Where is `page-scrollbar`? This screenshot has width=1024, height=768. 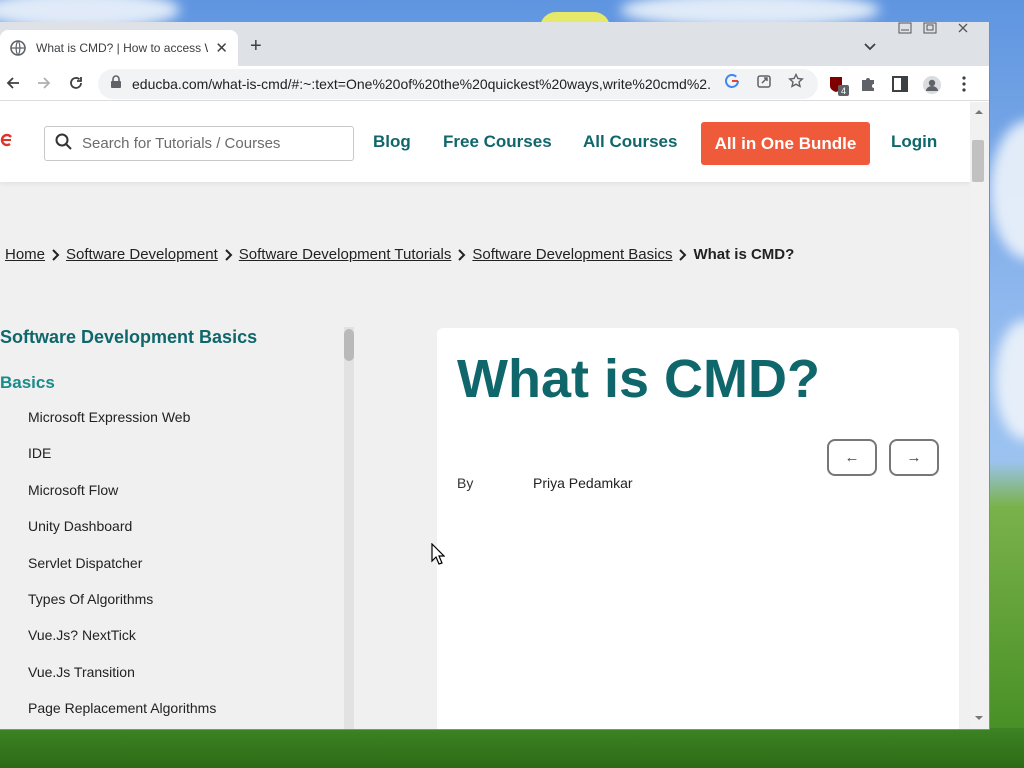
page-scrollbar is located at coordinates (979, 415).